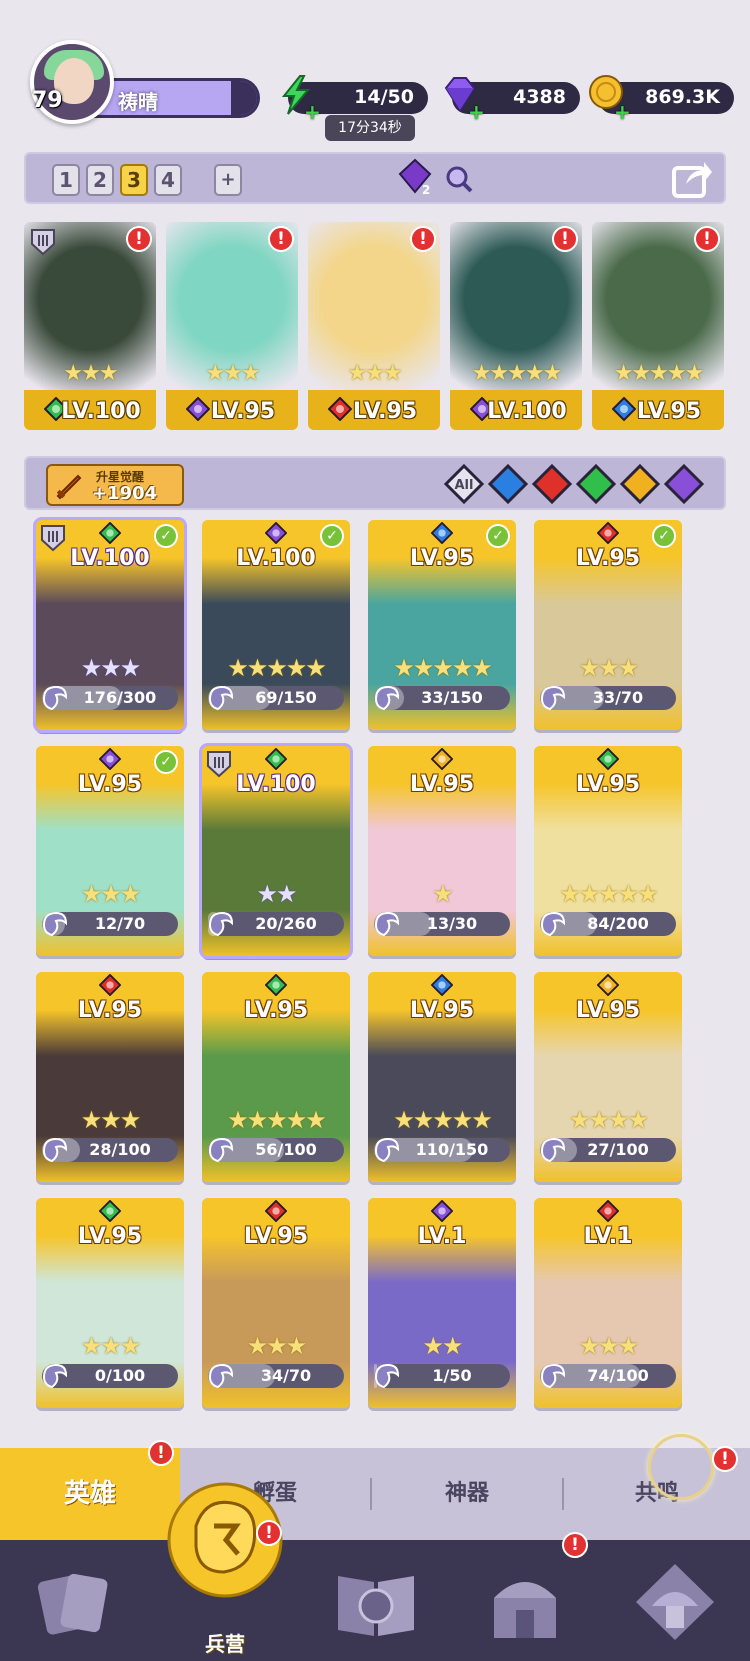 This screenshot has height=1661, width=750. What do you see at coordinates (512, 100) in the screenshot?
I see `gem-resource: + 4388` at bounding box center [512, 100].